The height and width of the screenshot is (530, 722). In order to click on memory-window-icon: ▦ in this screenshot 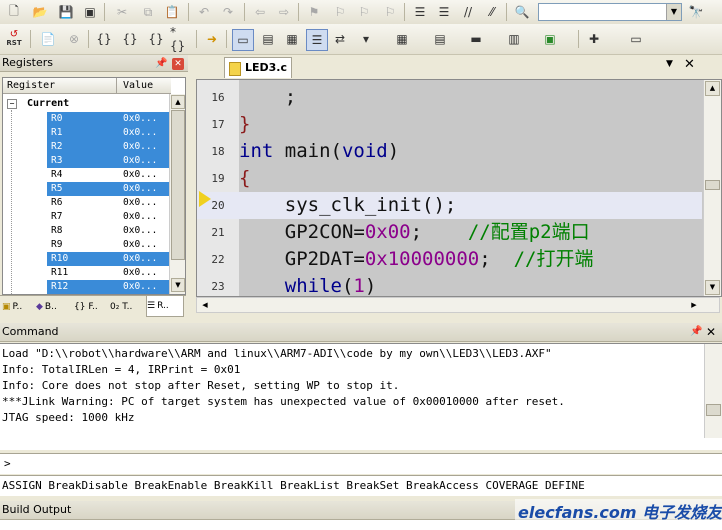, I will do `click(402, 39)`.